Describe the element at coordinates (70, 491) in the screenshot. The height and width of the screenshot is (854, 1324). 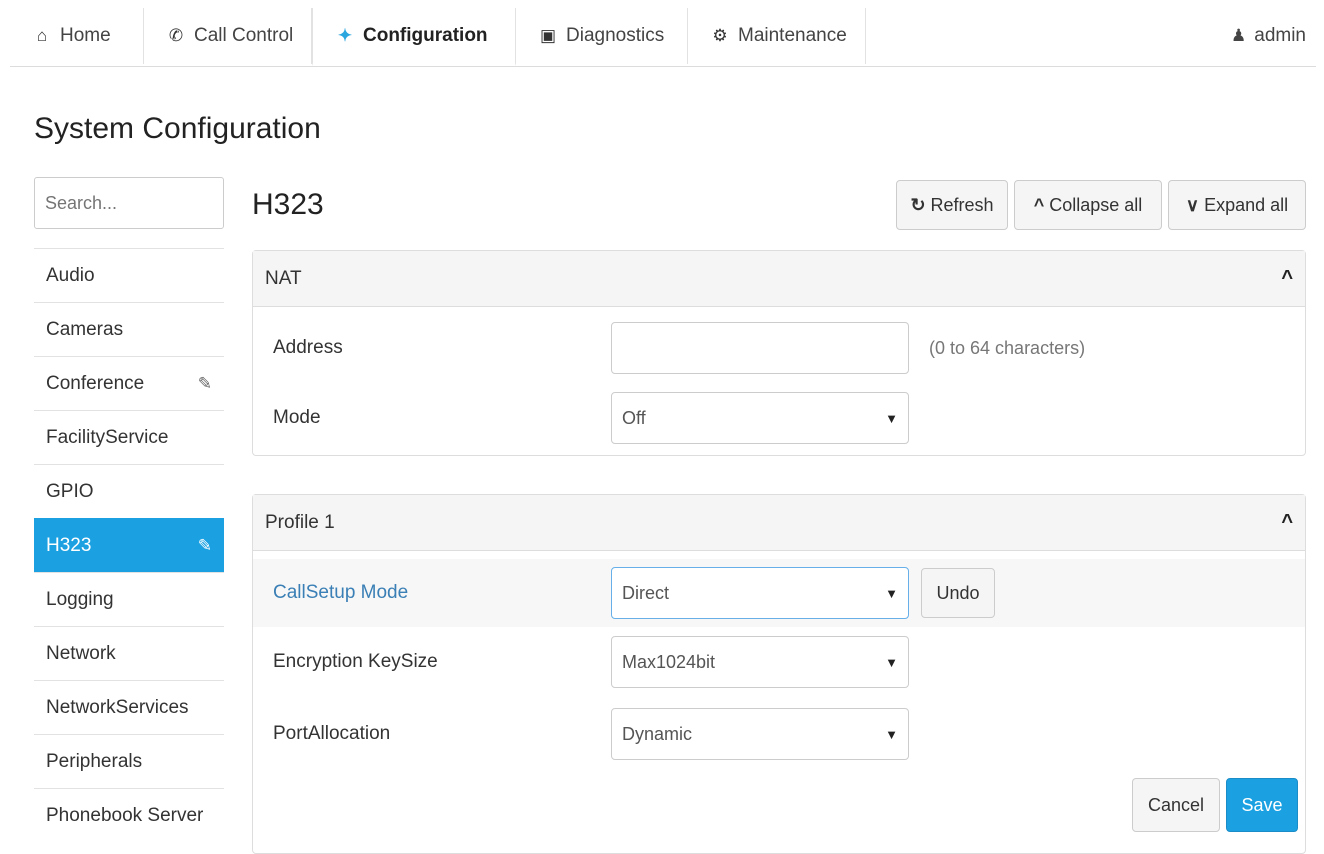
I see `sidebar-item-label: GPIO` at that location.